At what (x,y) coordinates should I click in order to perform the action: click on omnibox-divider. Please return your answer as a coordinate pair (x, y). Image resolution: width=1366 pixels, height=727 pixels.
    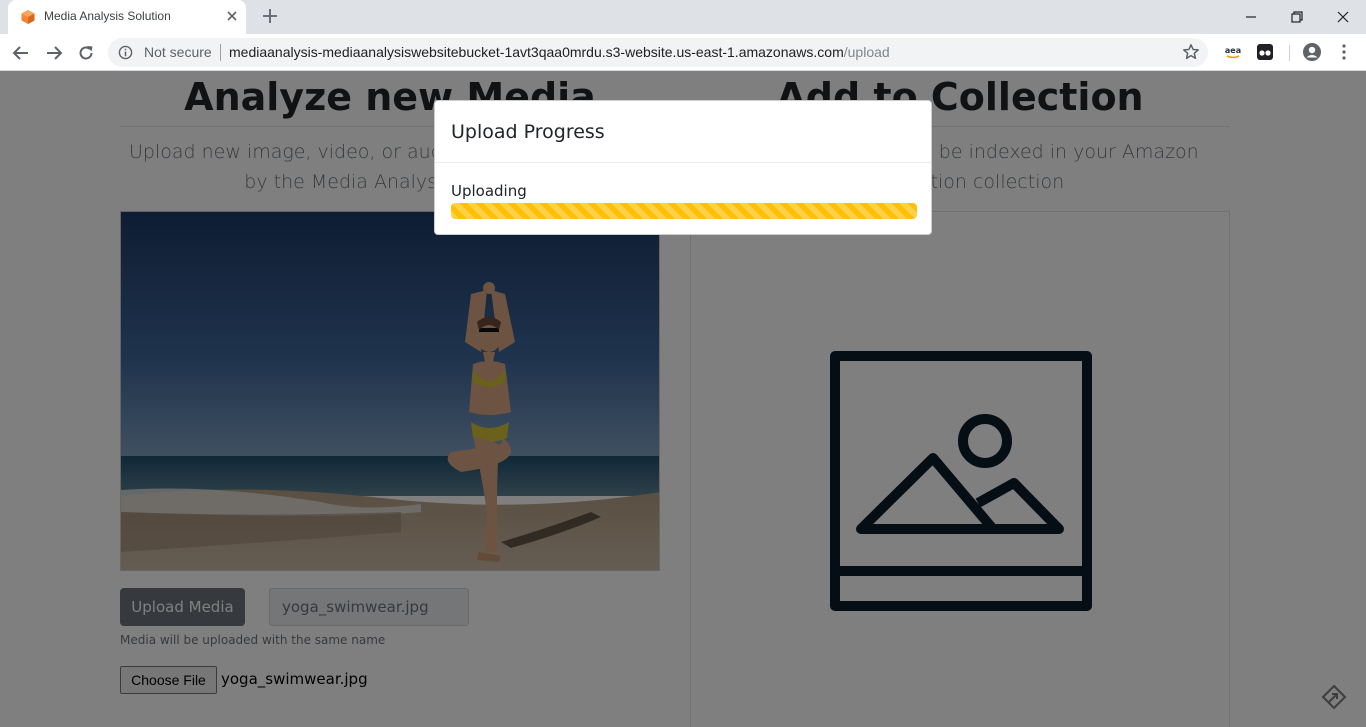
    Looking at the image, I should click on (220, 52).